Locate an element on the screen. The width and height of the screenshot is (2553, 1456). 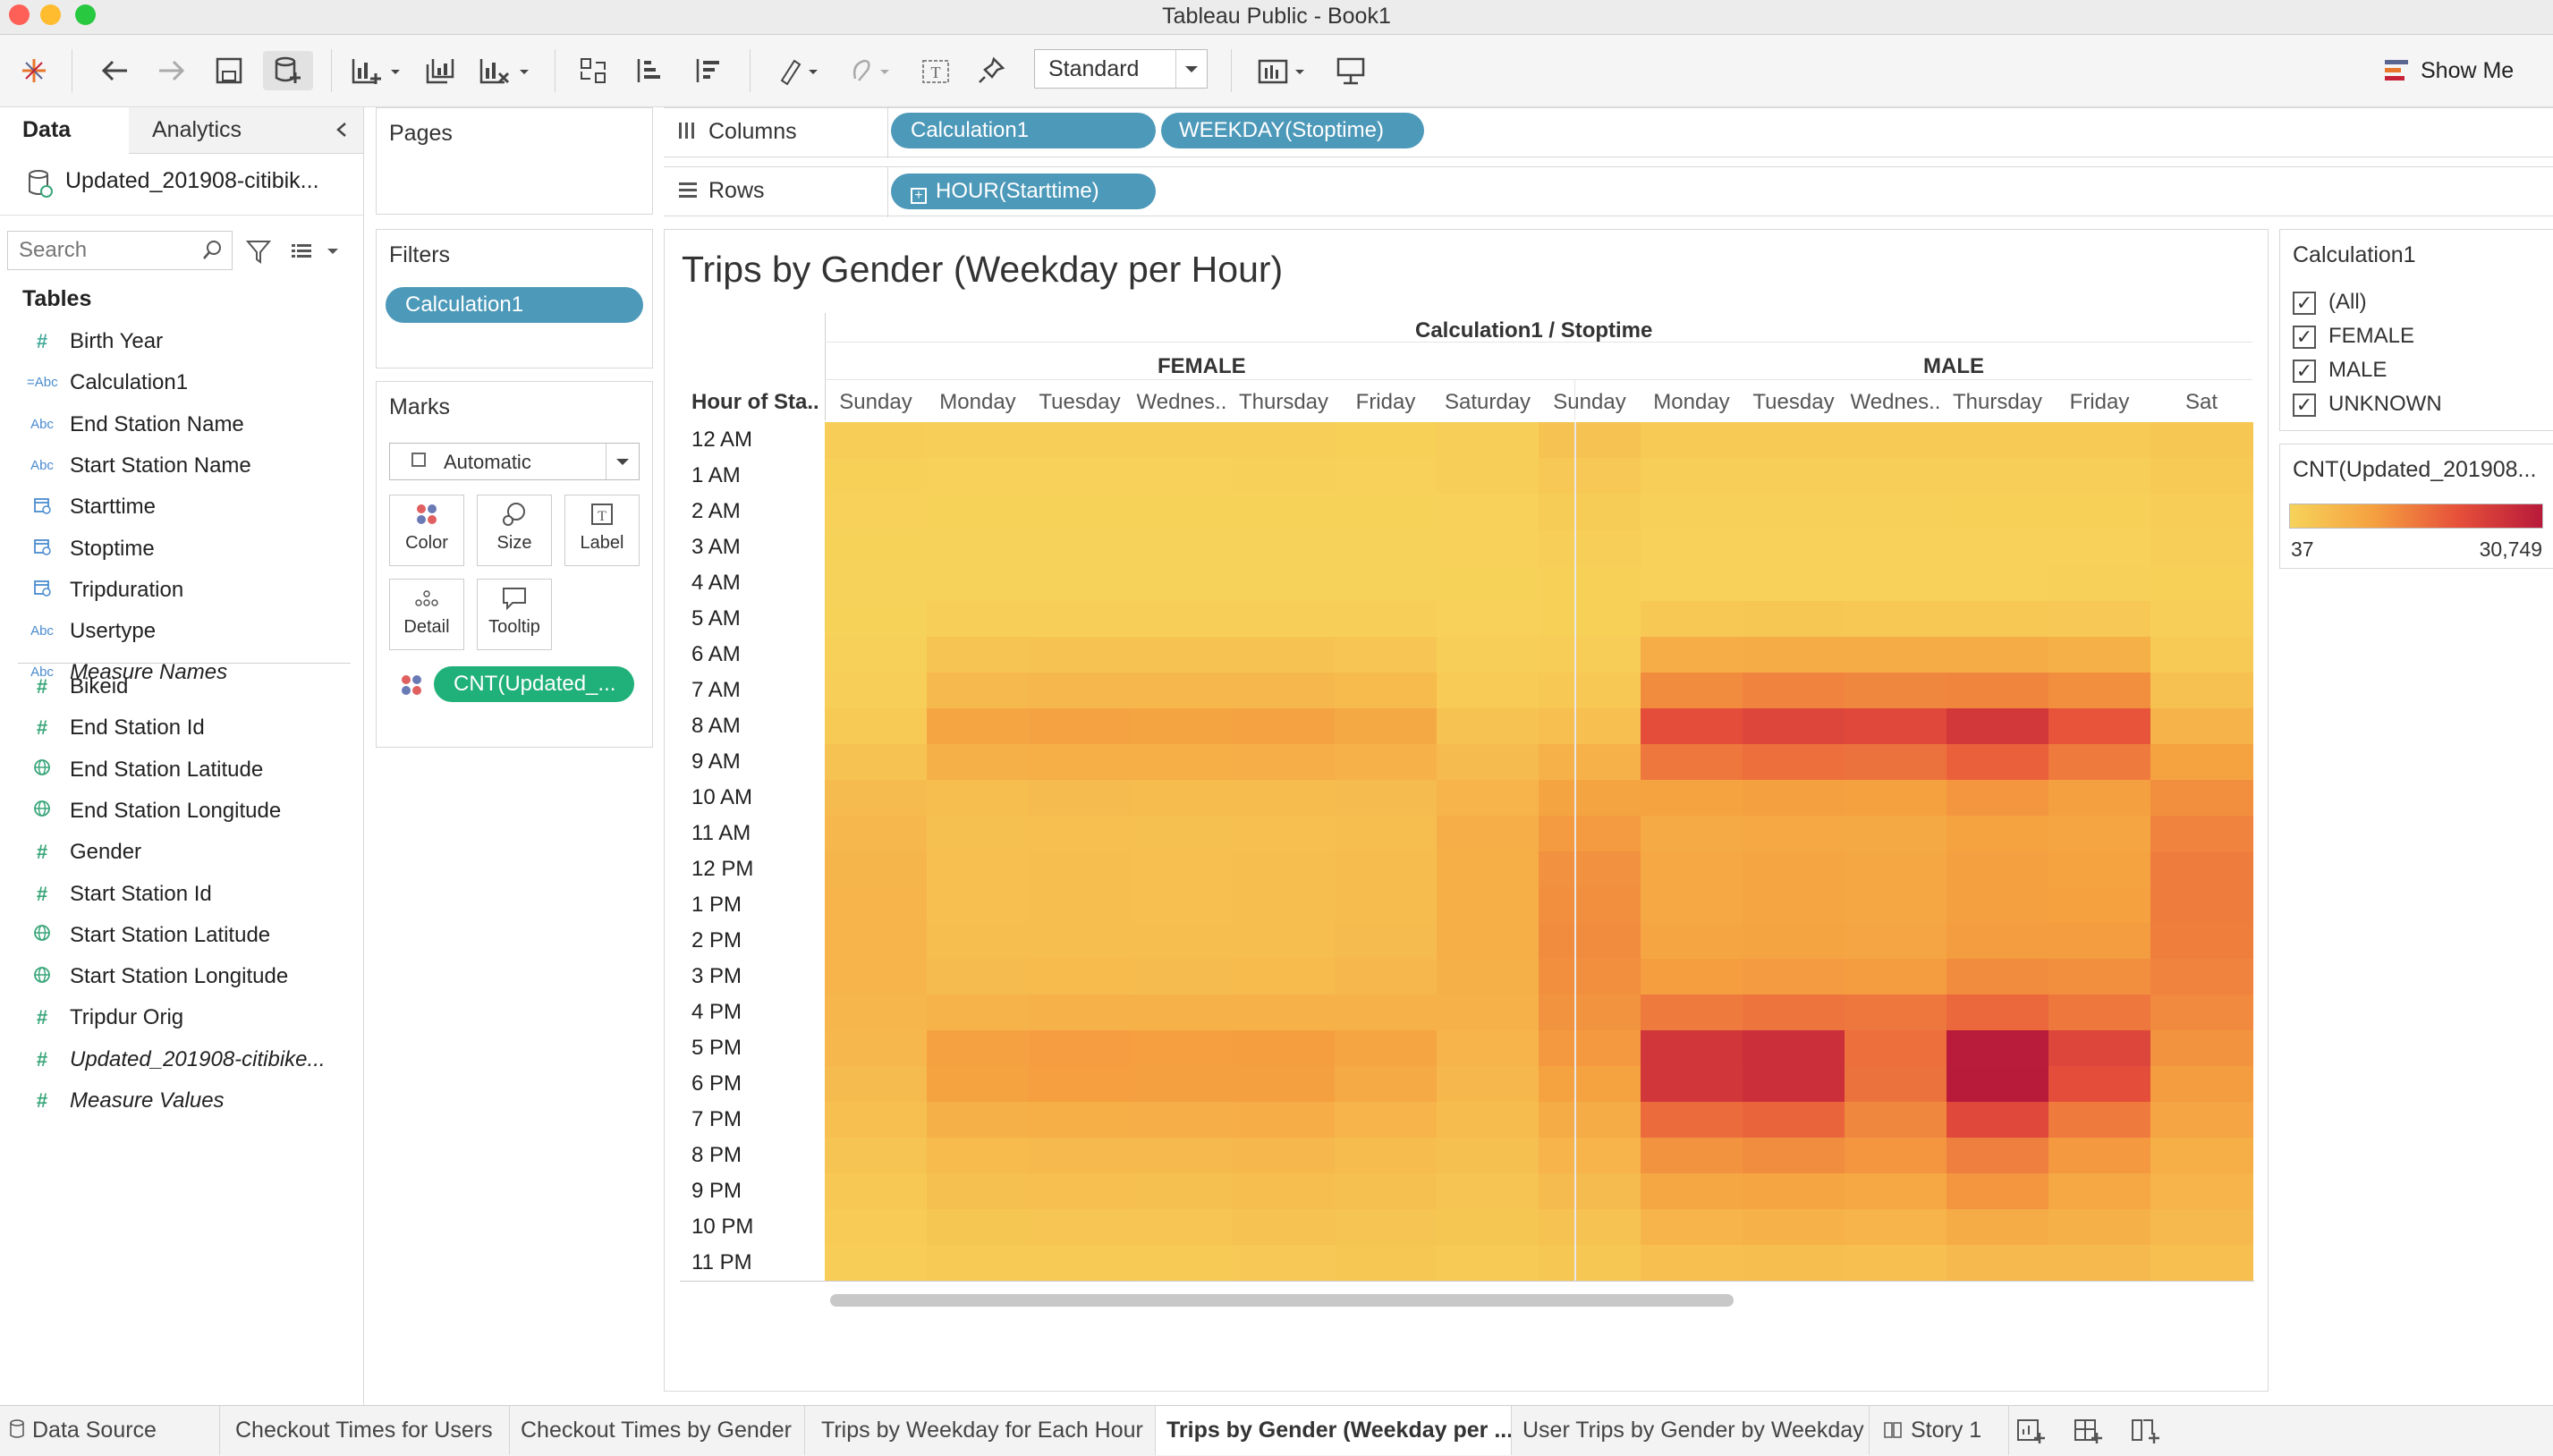
field-tripduration: Tripduration is located at coordinates (105, 590).